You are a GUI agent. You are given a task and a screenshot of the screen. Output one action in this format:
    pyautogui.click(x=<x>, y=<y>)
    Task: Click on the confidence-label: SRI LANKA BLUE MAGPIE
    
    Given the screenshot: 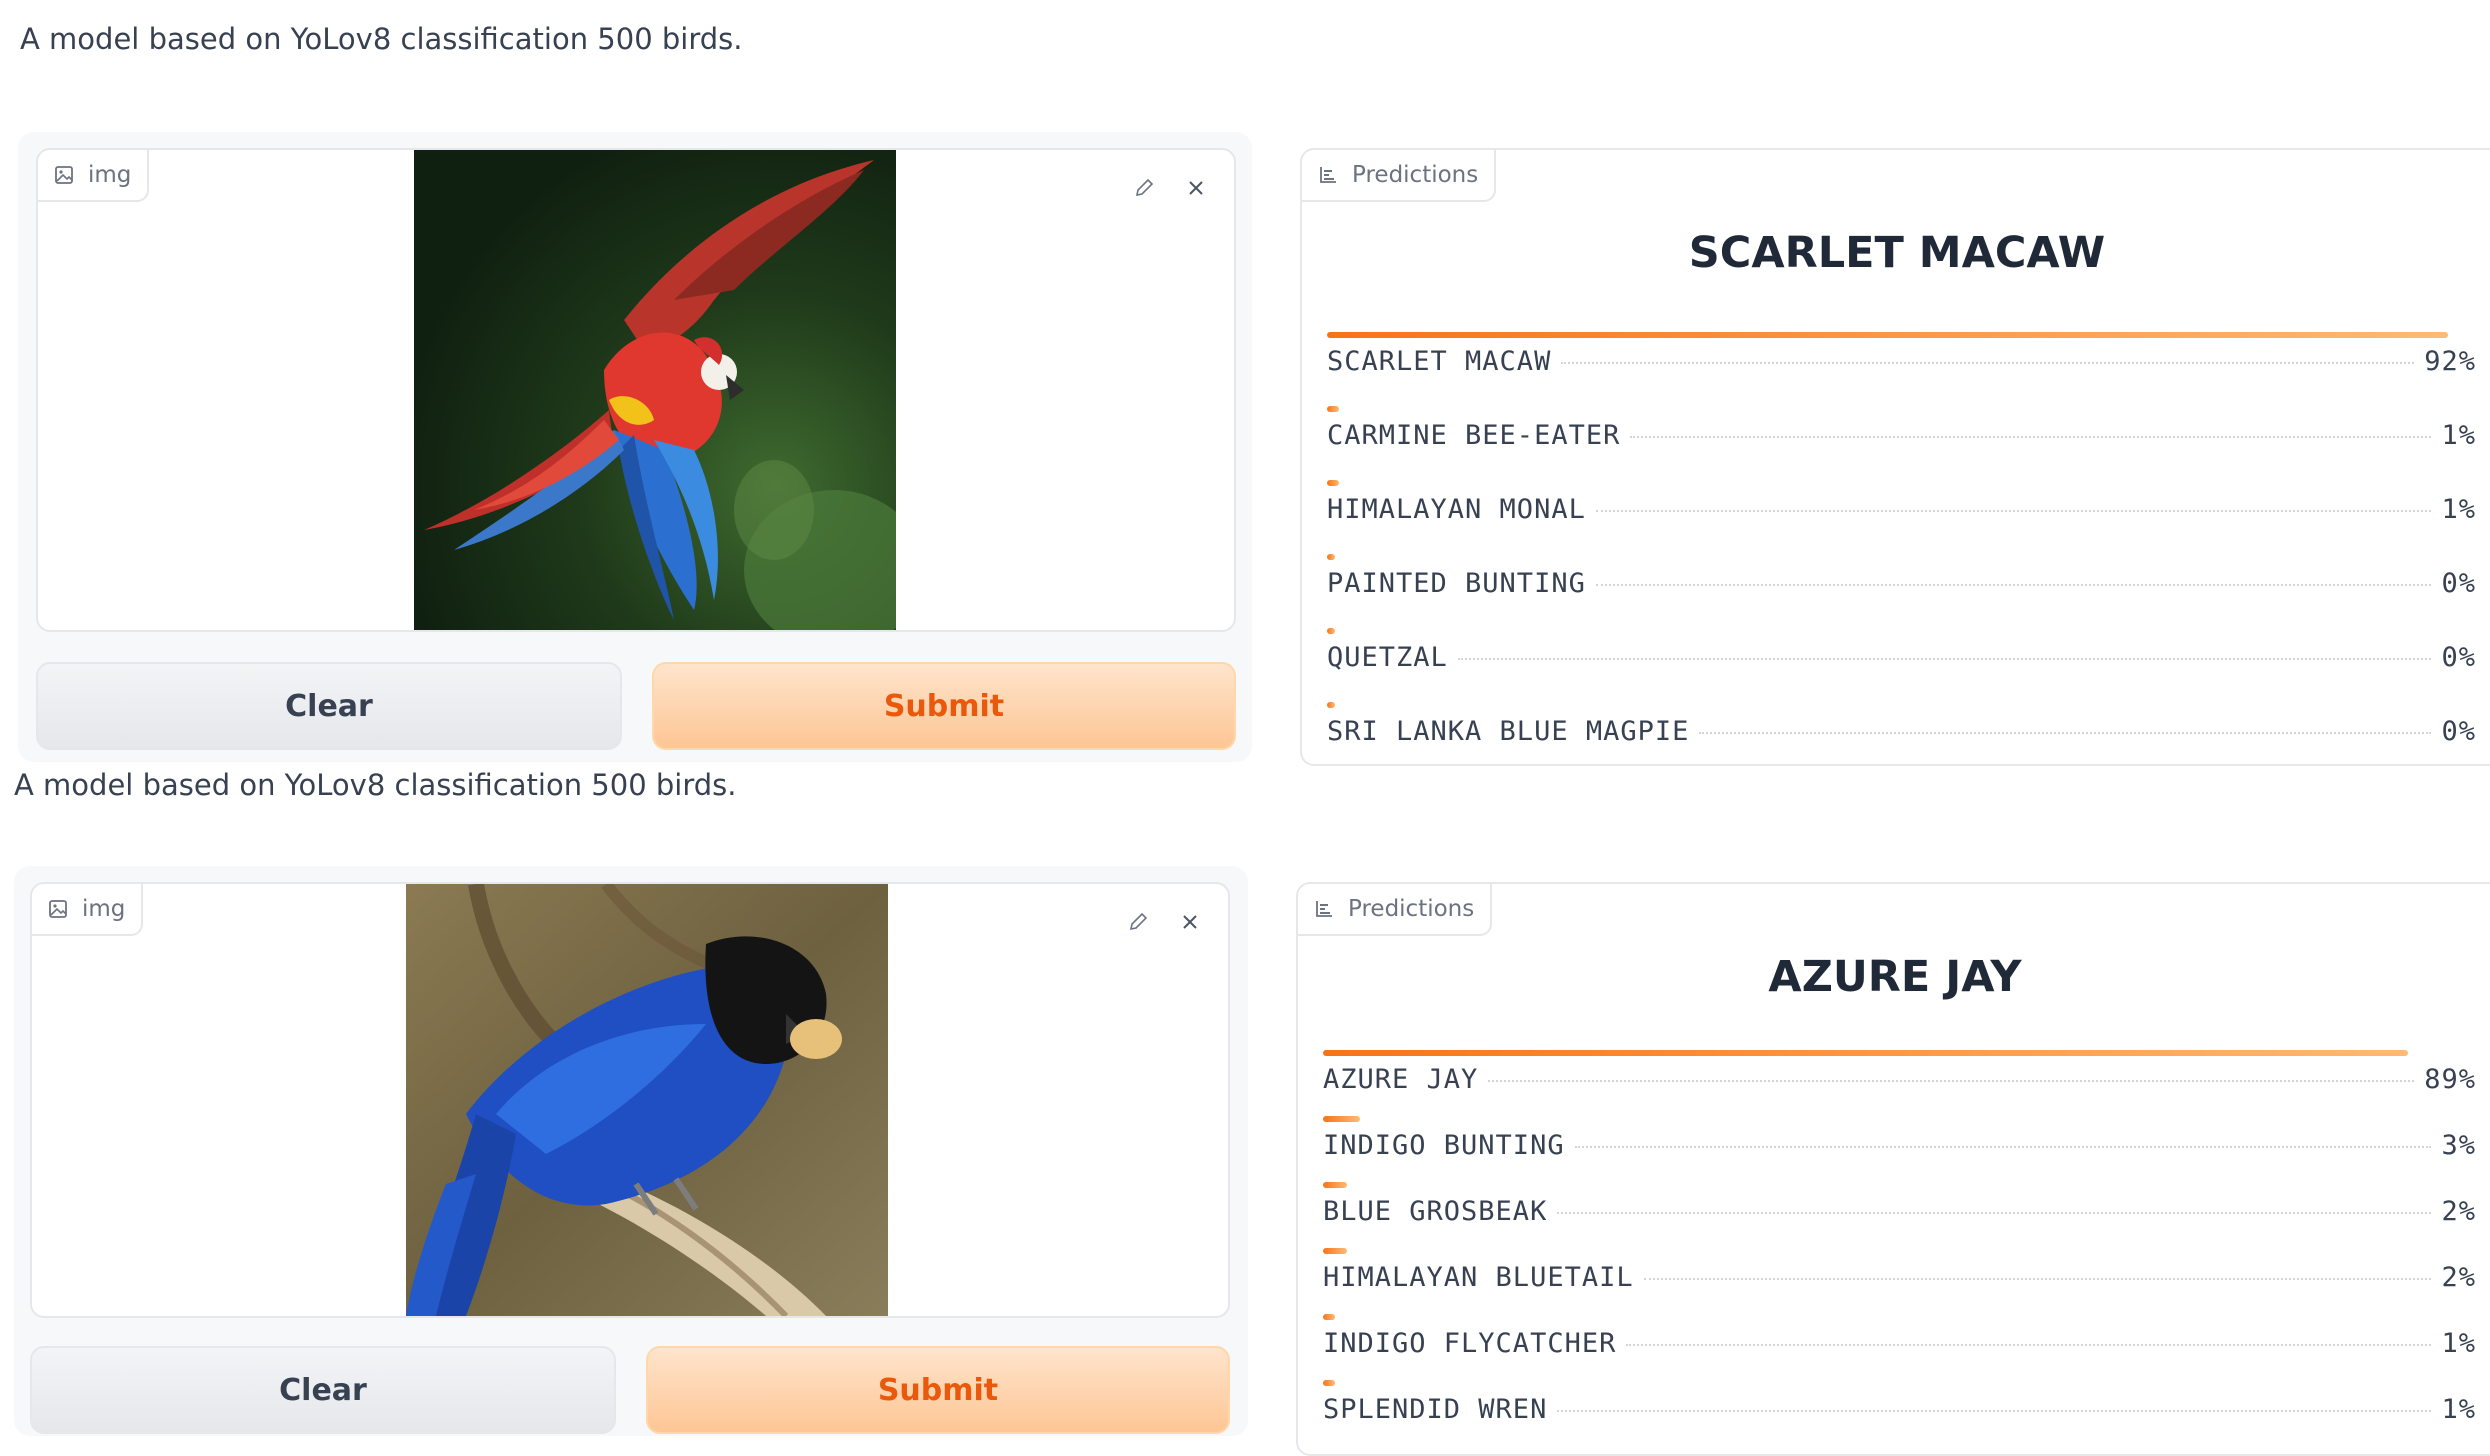 What is the action you would take?
    pyautogui.click(x=1508, y=731)
    